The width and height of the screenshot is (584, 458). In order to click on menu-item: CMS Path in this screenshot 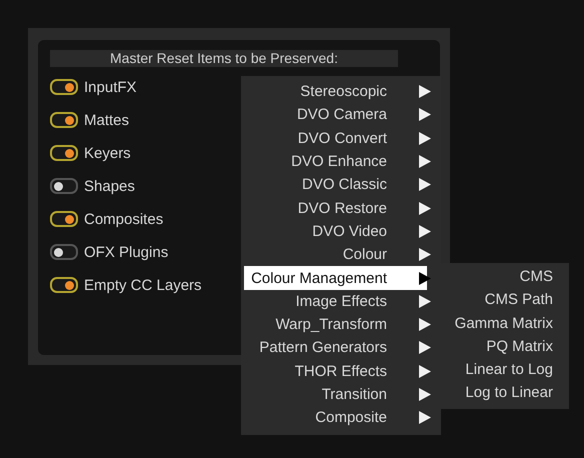, I will do `click(505, 300)`.